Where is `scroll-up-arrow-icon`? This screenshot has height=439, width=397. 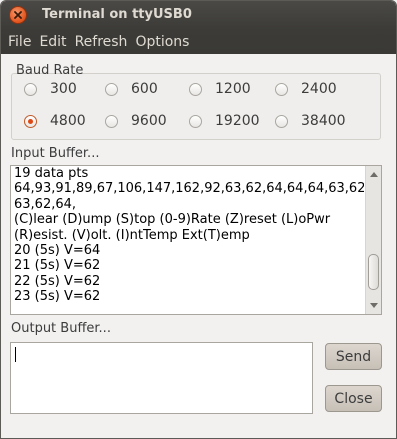 scroll-up-arrow-icon is located at coordinates (374, 174).